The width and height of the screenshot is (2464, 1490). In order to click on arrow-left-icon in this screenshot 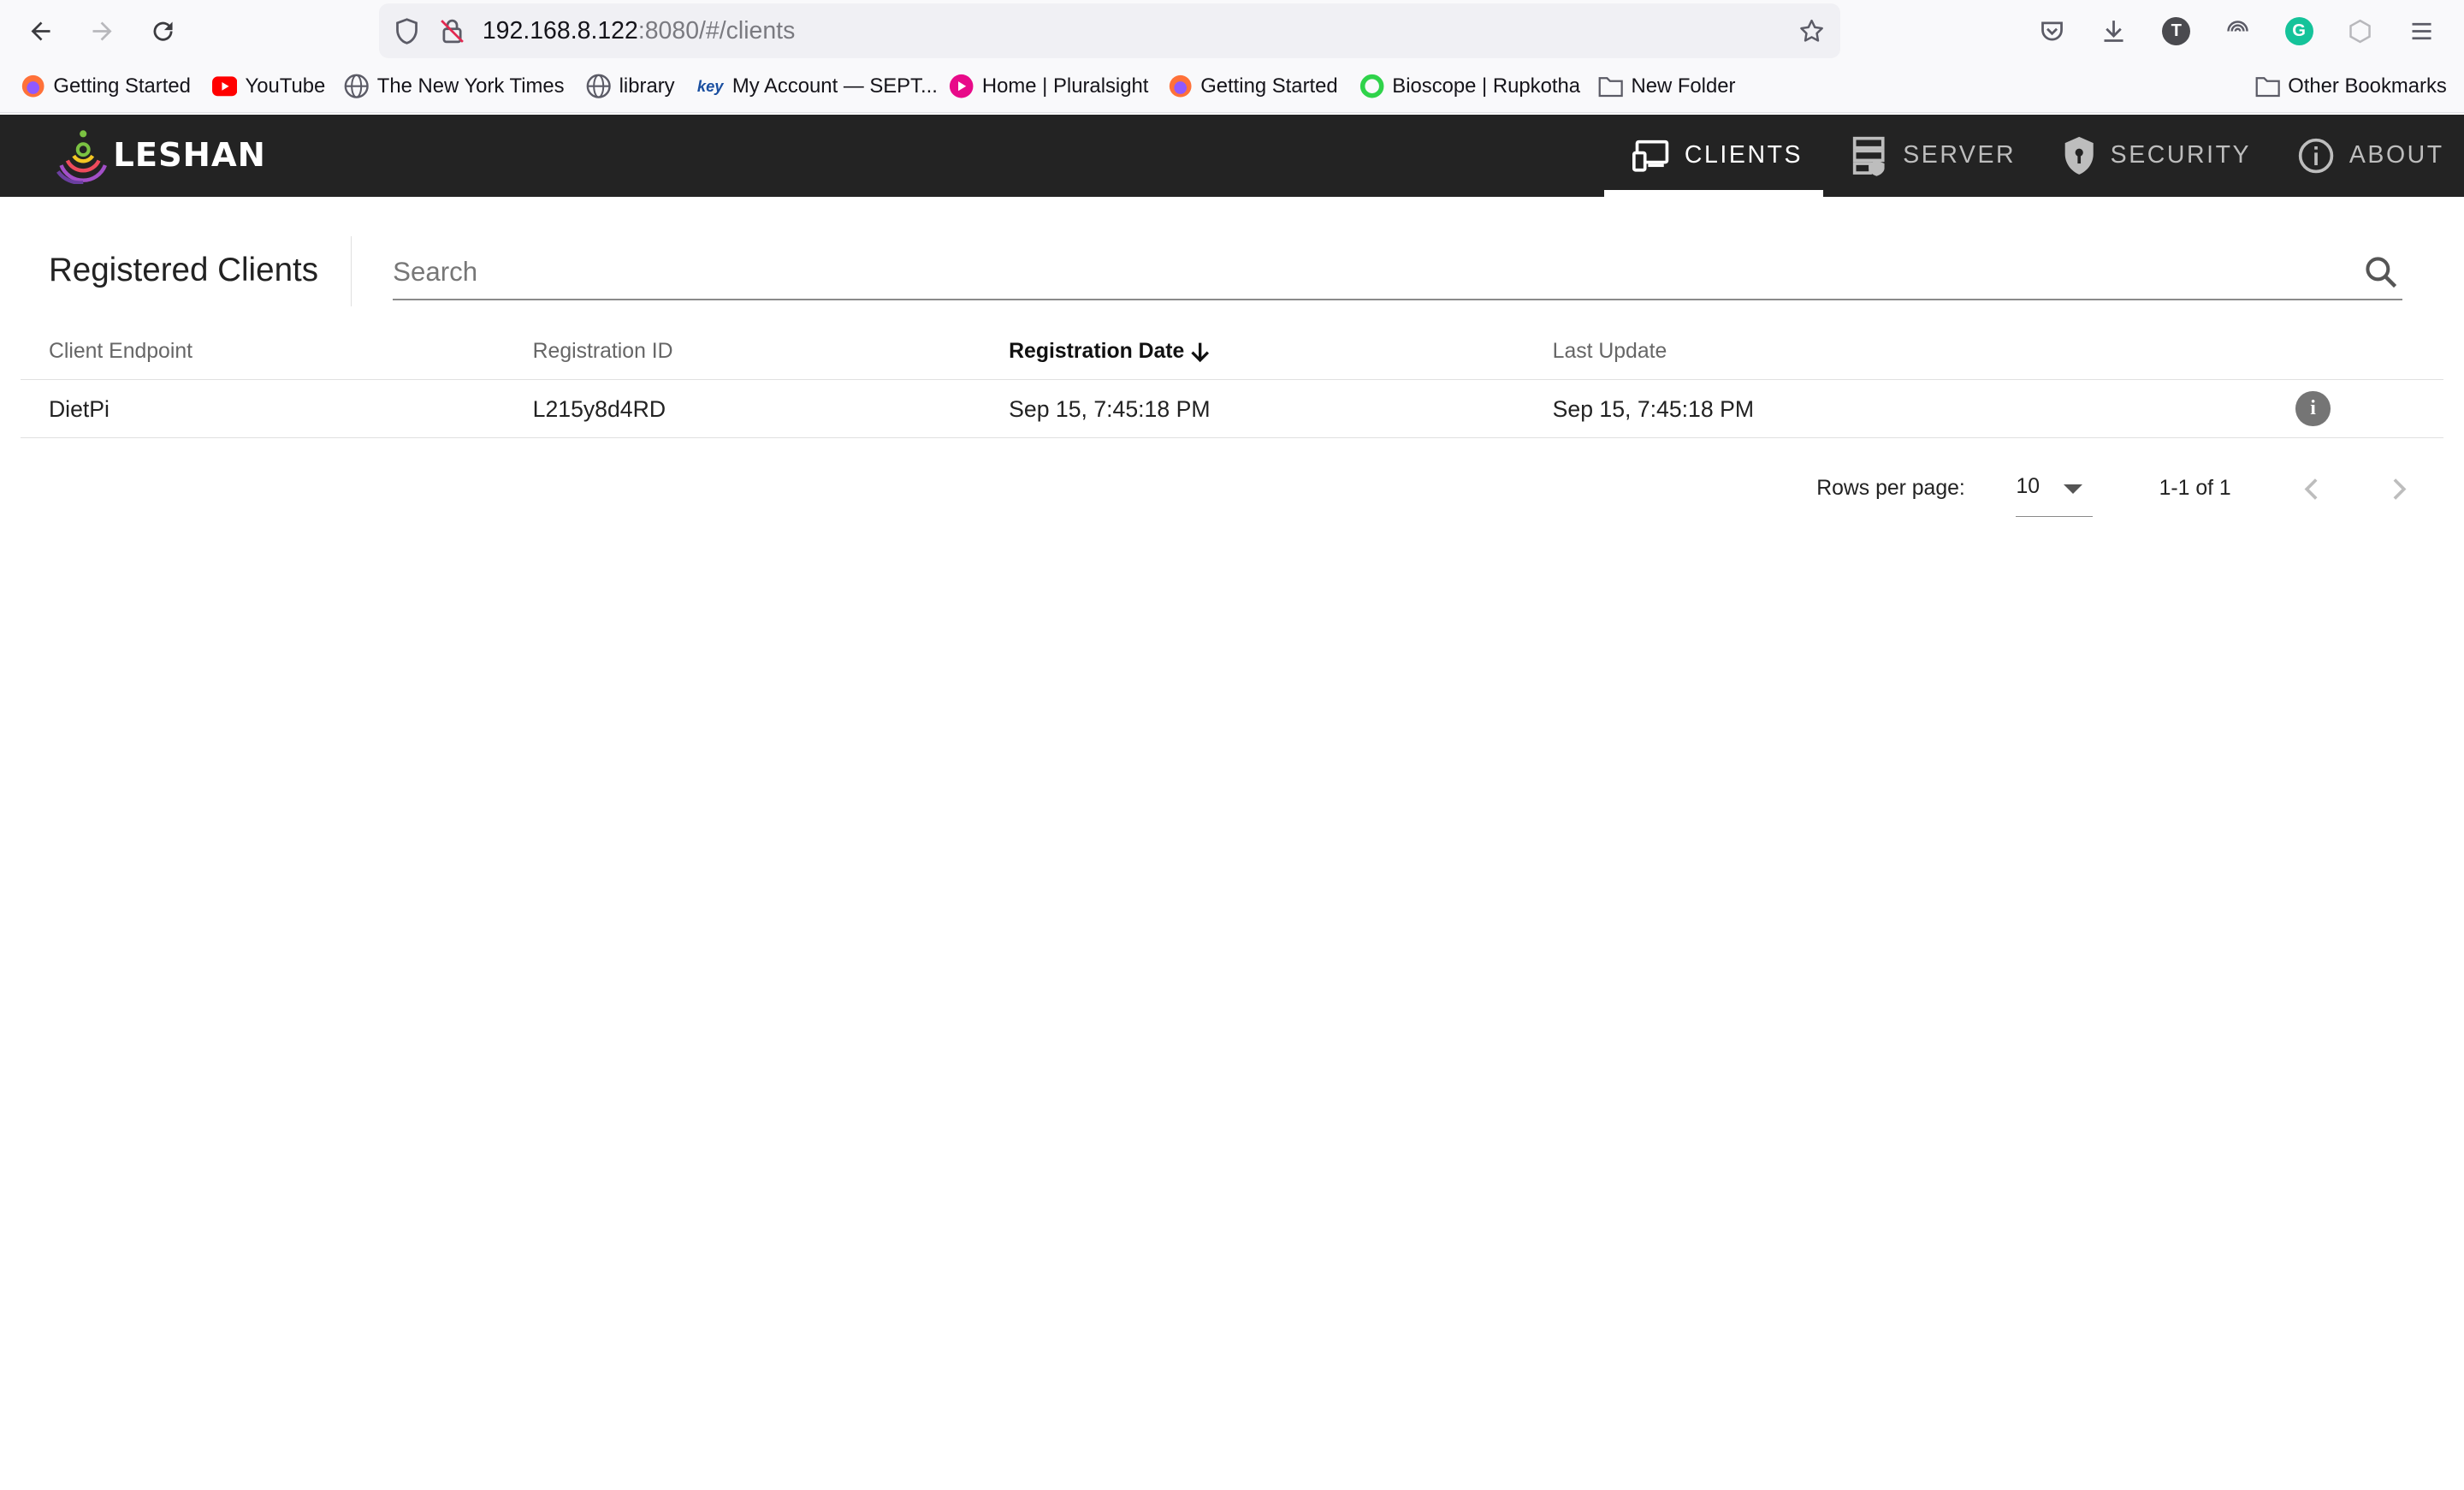, I will do `click(40, 31)`.